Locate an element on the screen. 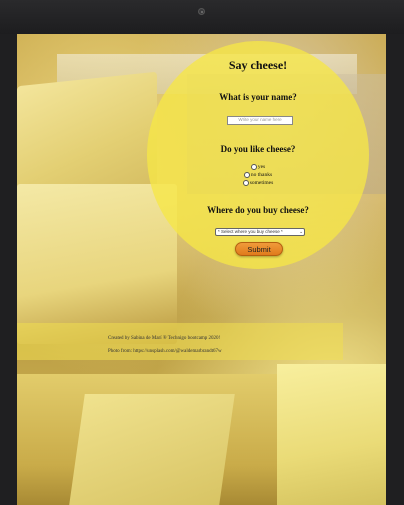 This screenshot has width=404, height=505. camera-icon is located at coordinates (201, 11).